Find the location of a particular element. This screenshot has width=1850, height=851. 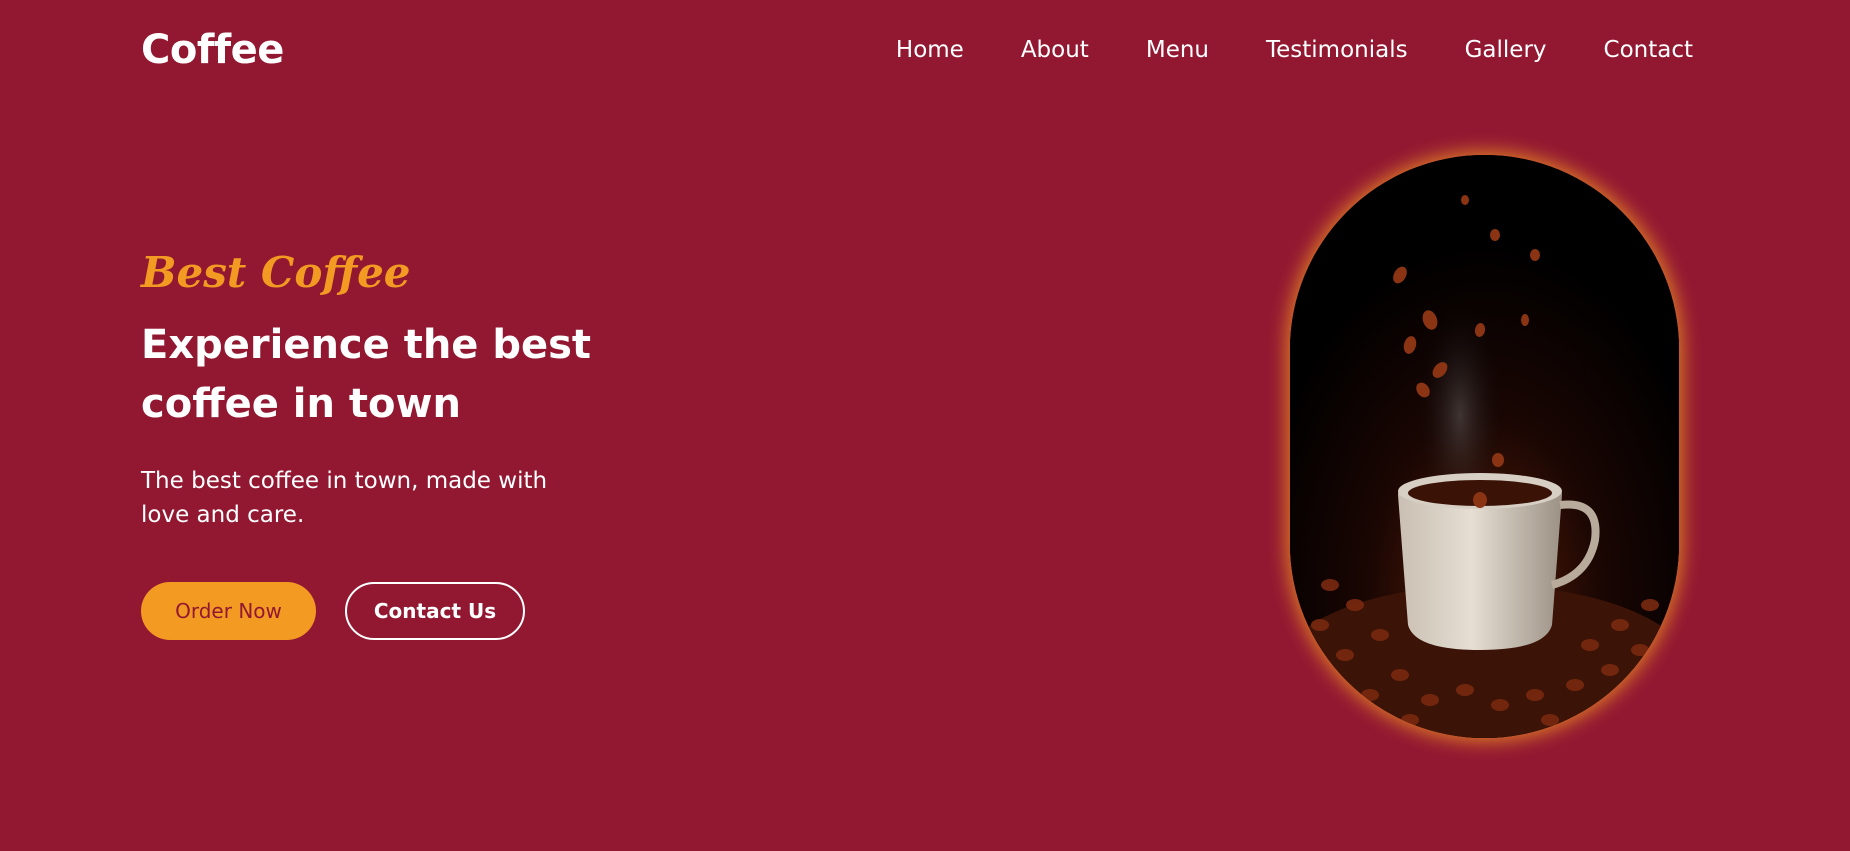

hero-coffee-image is located at coordinates (1484, 446).